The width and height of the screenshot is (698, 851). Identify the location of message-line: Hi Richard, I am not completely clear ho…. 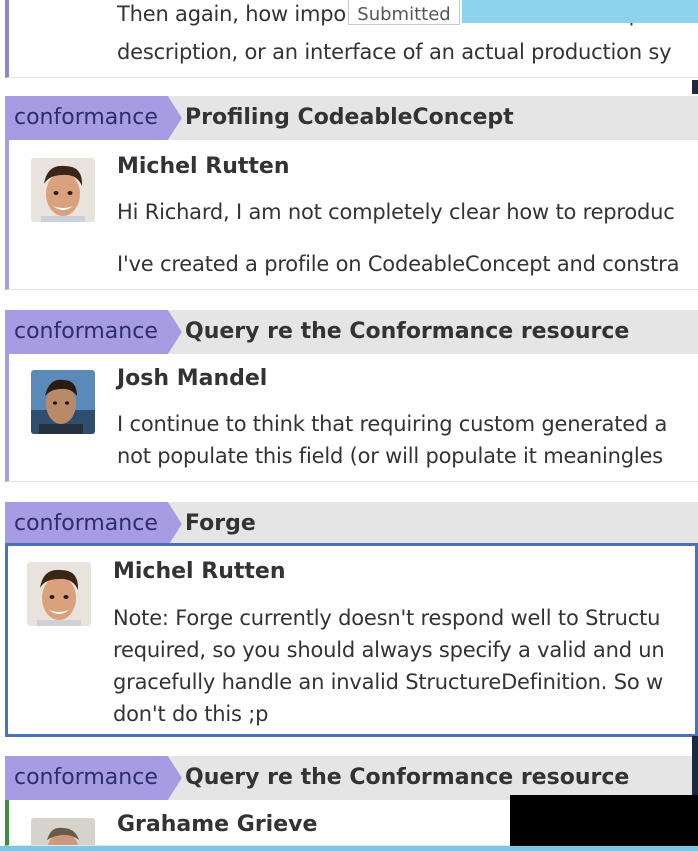
(396, 212).